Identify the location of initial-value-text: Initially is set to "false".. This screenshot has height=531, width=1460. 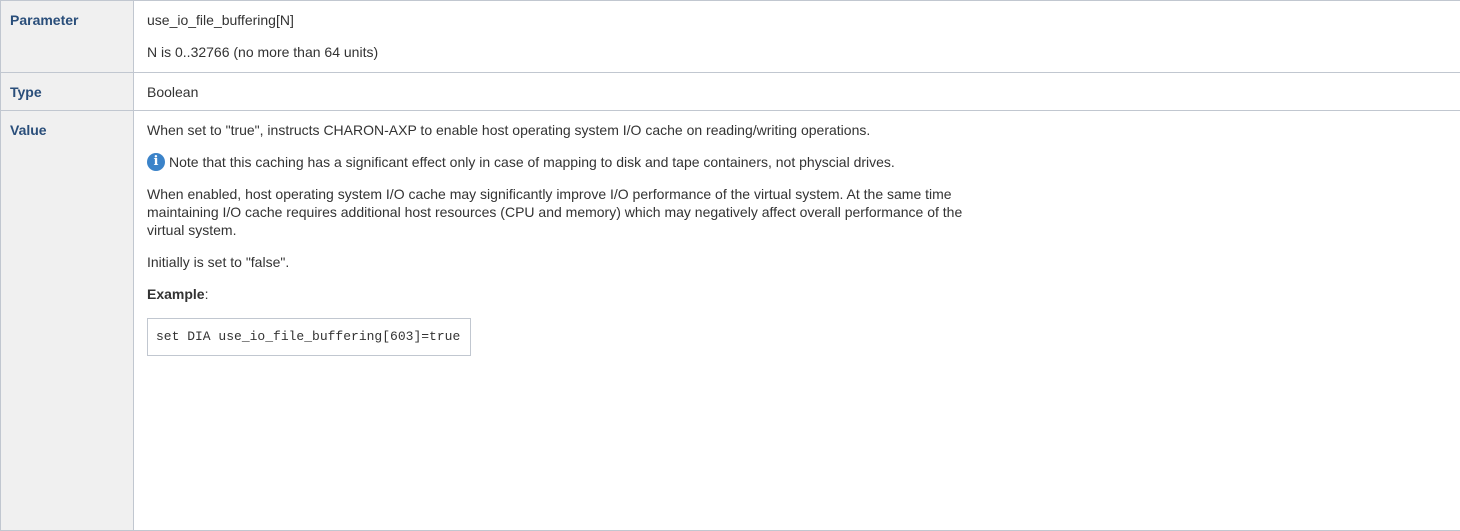
(803, 262).